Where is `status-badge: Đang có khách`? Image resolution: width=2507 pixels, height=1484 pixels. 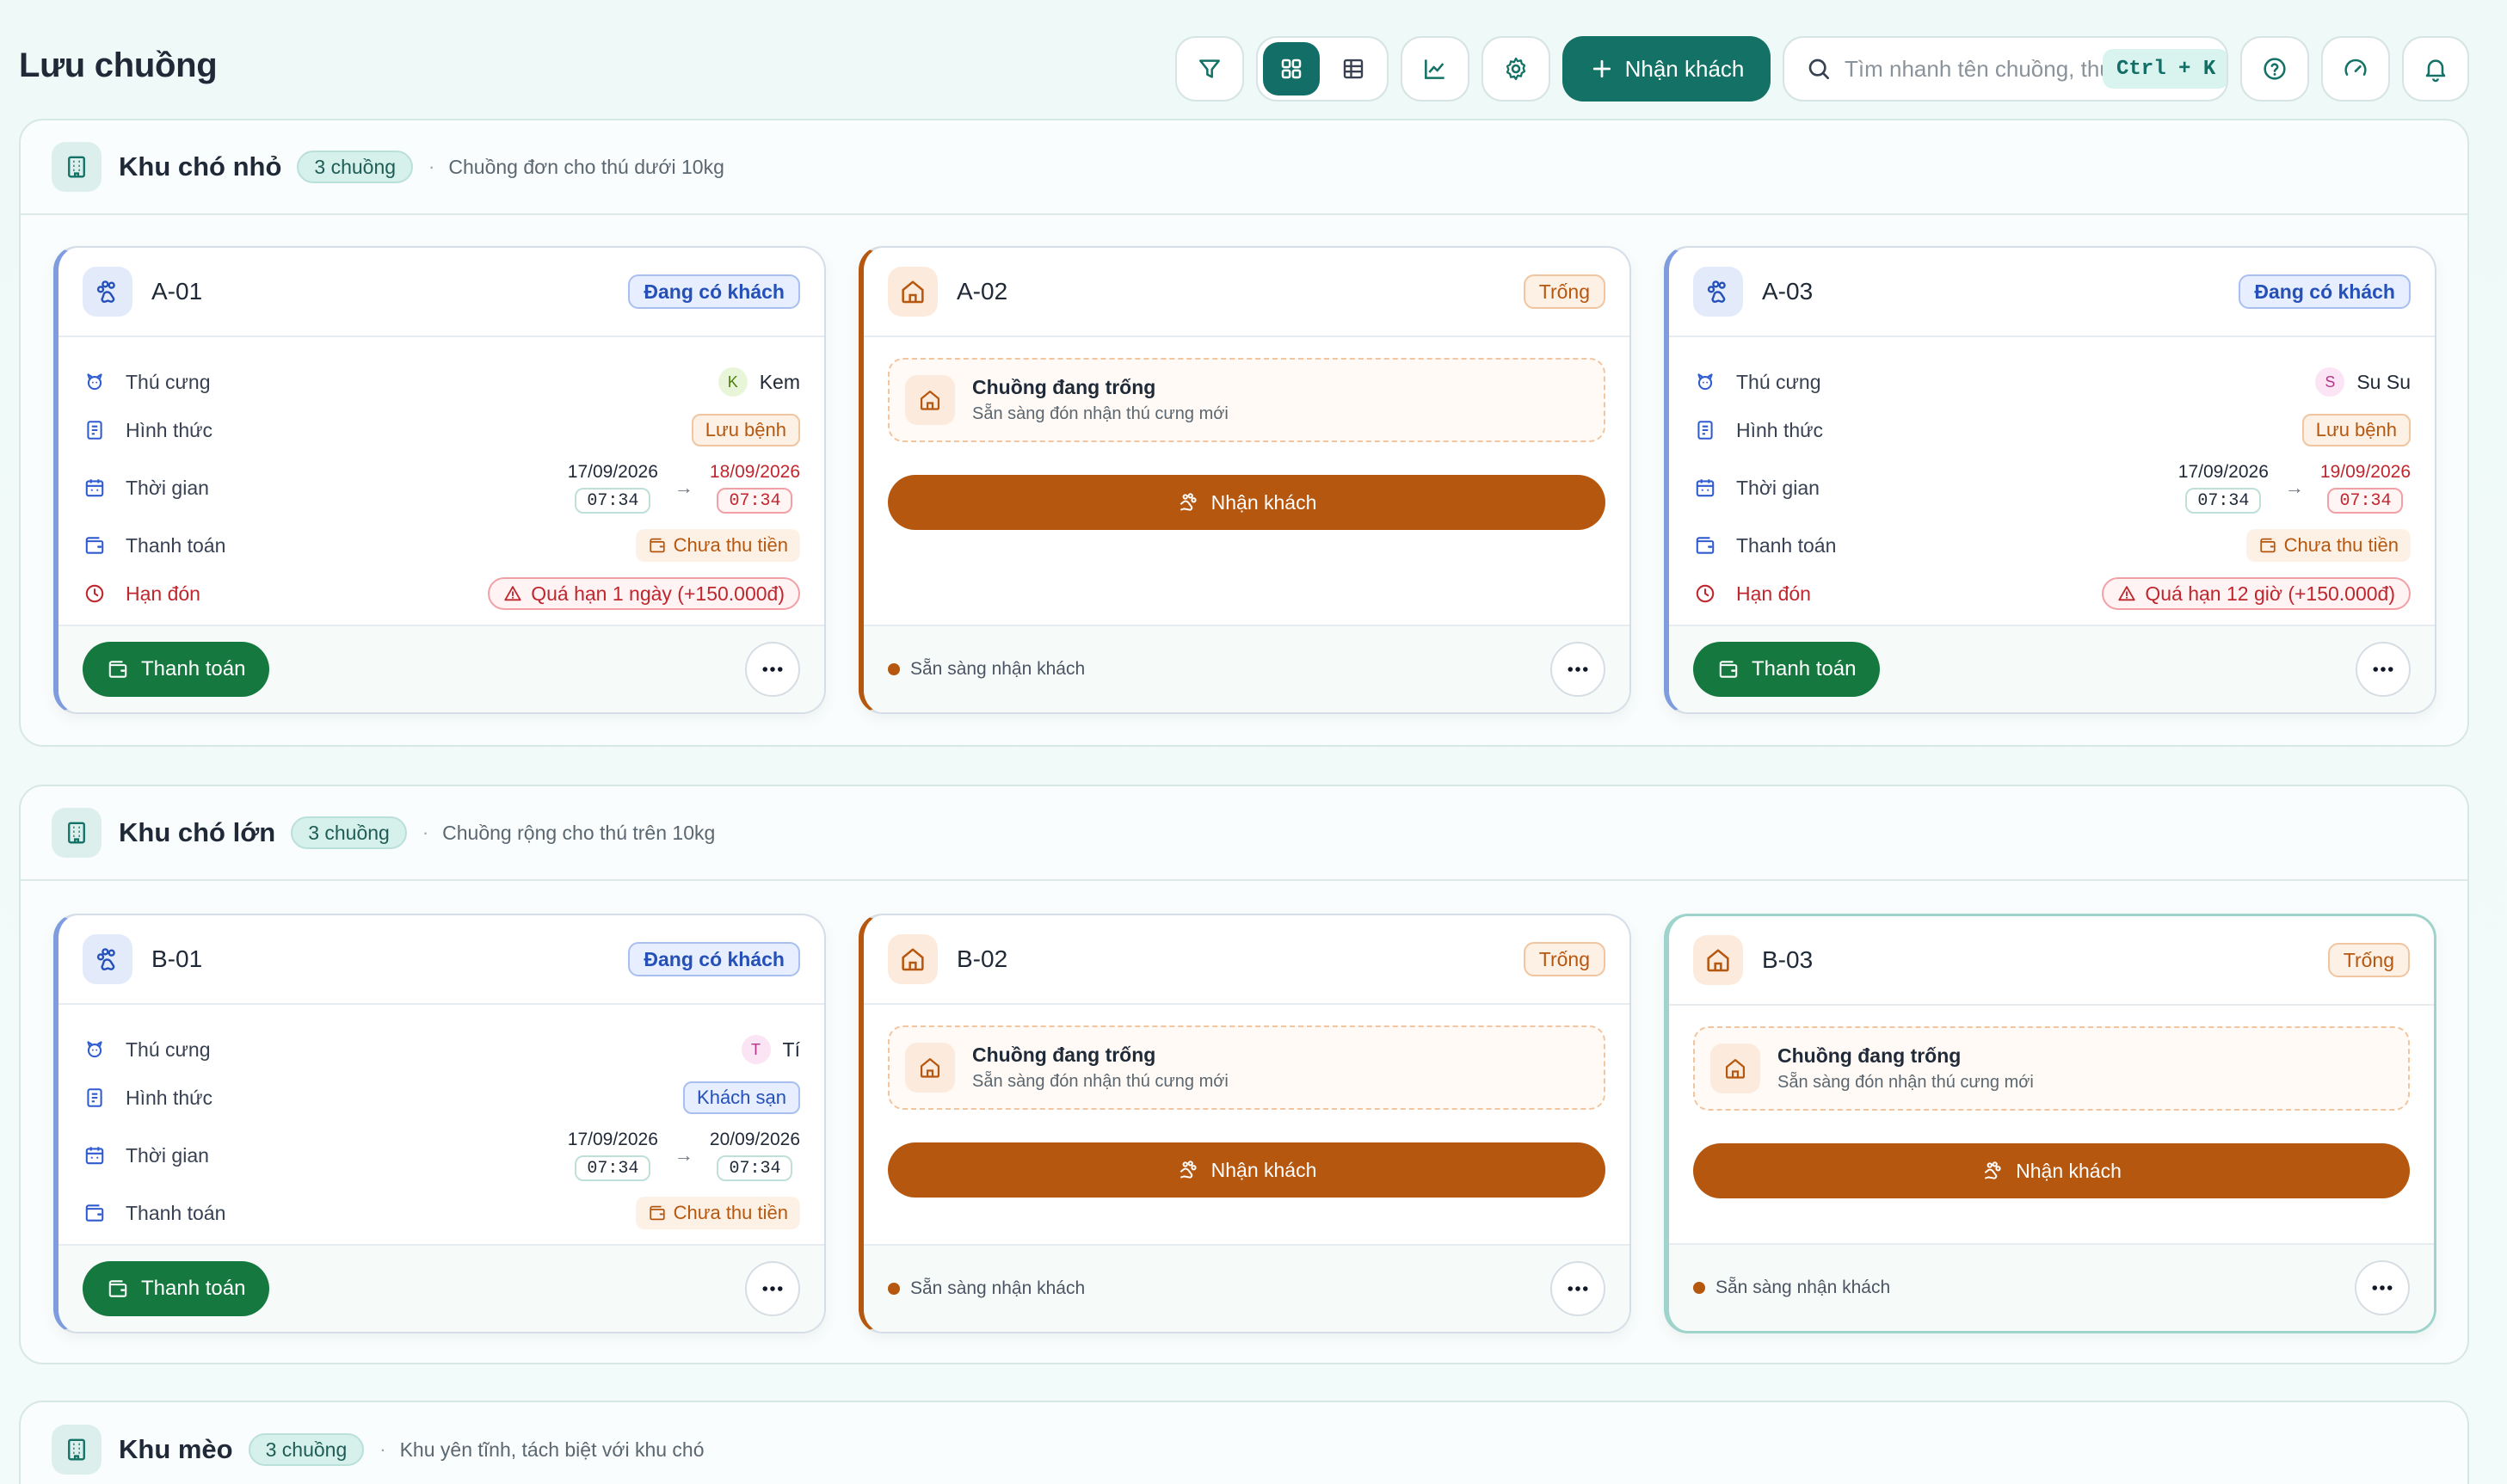
status-badge: Đang có khách is located at coordinates (714, 959).